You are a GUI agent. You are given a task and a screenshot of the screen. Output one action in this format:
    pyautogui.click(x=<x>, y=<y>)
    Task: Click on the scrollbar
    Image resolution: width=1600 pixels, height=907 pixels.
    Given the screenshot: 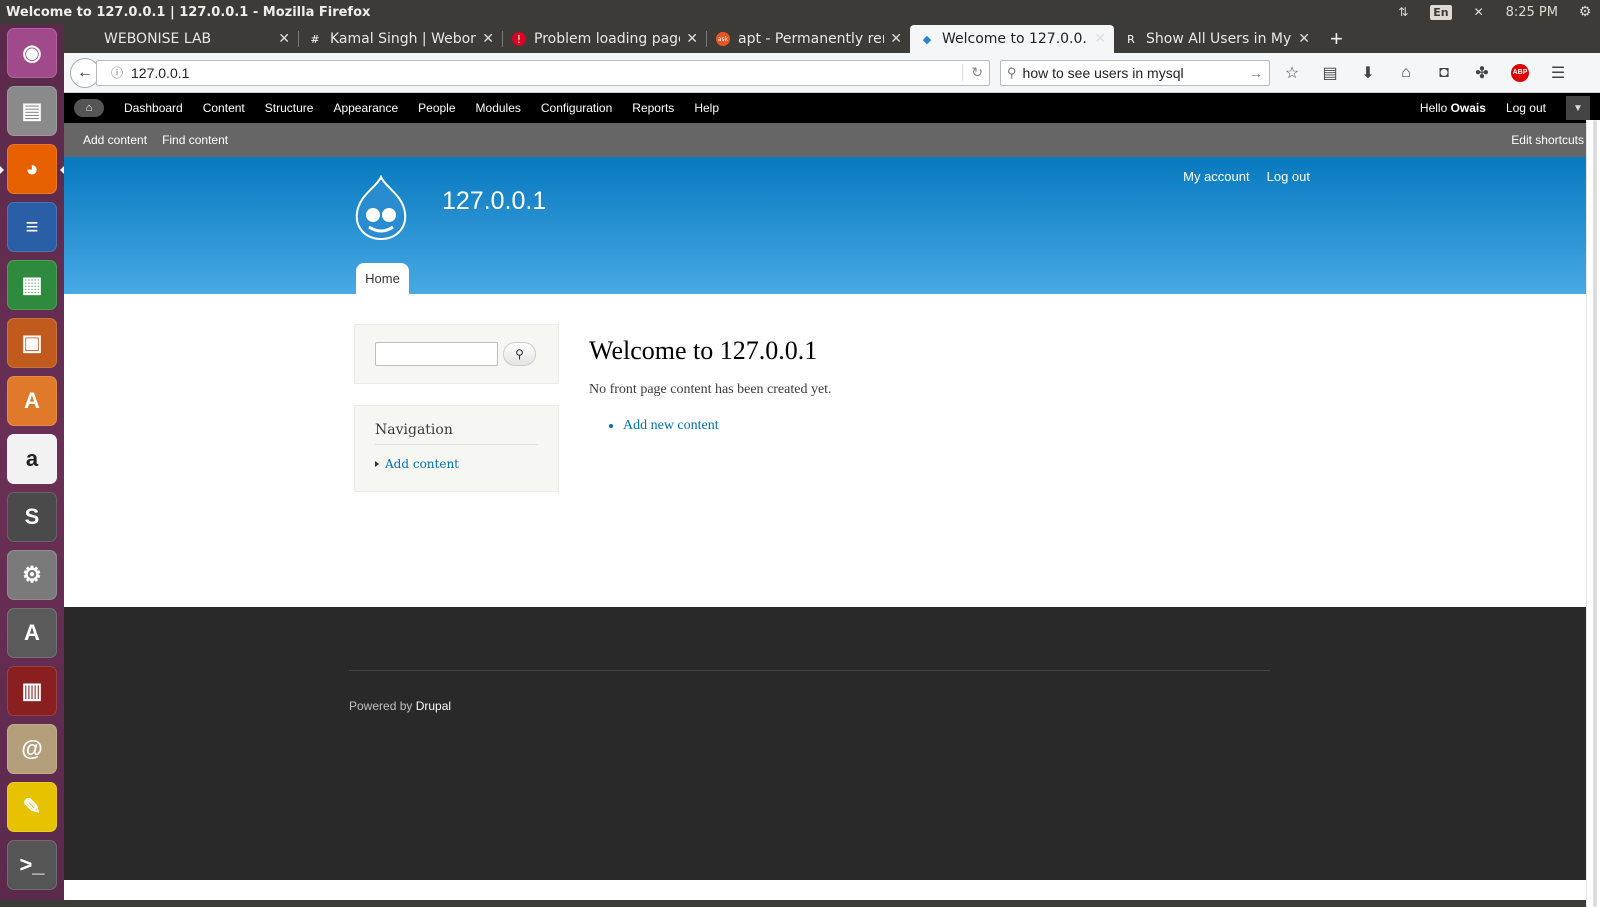 What is the action you would take?
    pyautogui.click(x=1593, y=513)
    